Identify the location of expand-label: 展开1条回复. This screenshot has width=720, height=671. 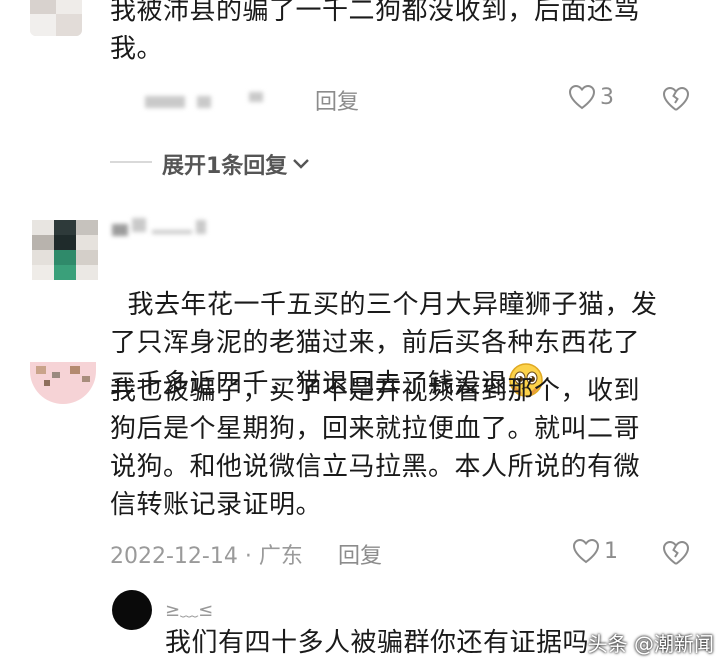
(225, 166).